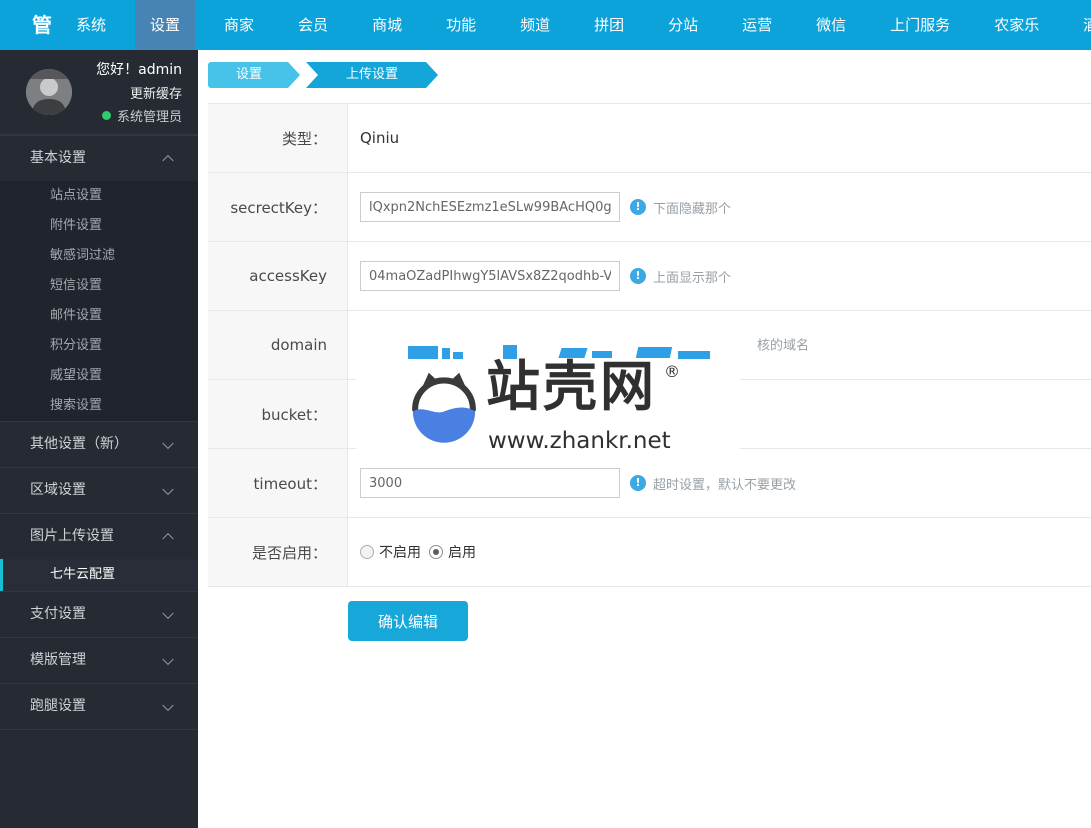 The height and width of the screenshot is (828, 1091). Describe the element at coordinates (692, 278) in the screenshot. I see `access-key-hint-text: 上面显示那个` at that location.